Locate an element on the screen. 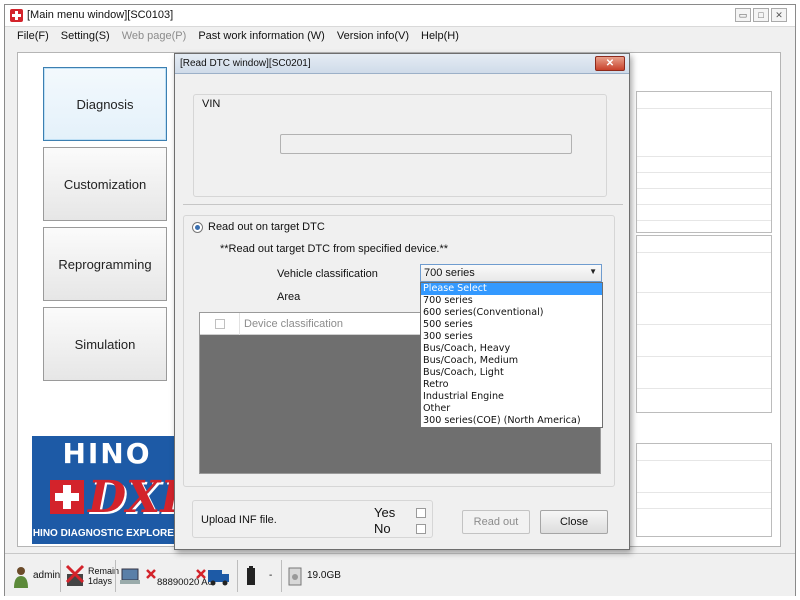 Image resolution: width=800 pixels, height=600 pixels. hino-app-icon is located at coordinates (16, 15).